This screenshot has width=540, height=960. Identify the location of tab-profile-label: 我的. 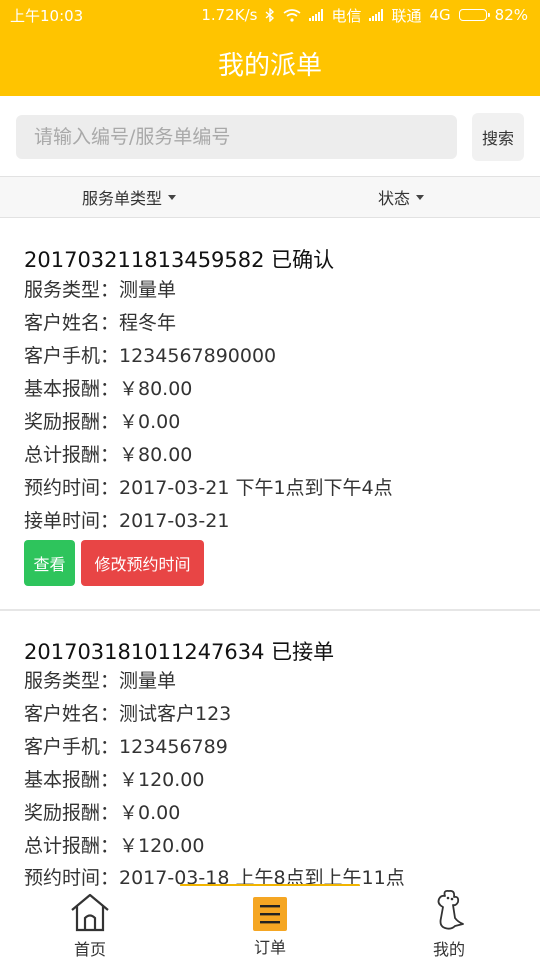
(448, 949).